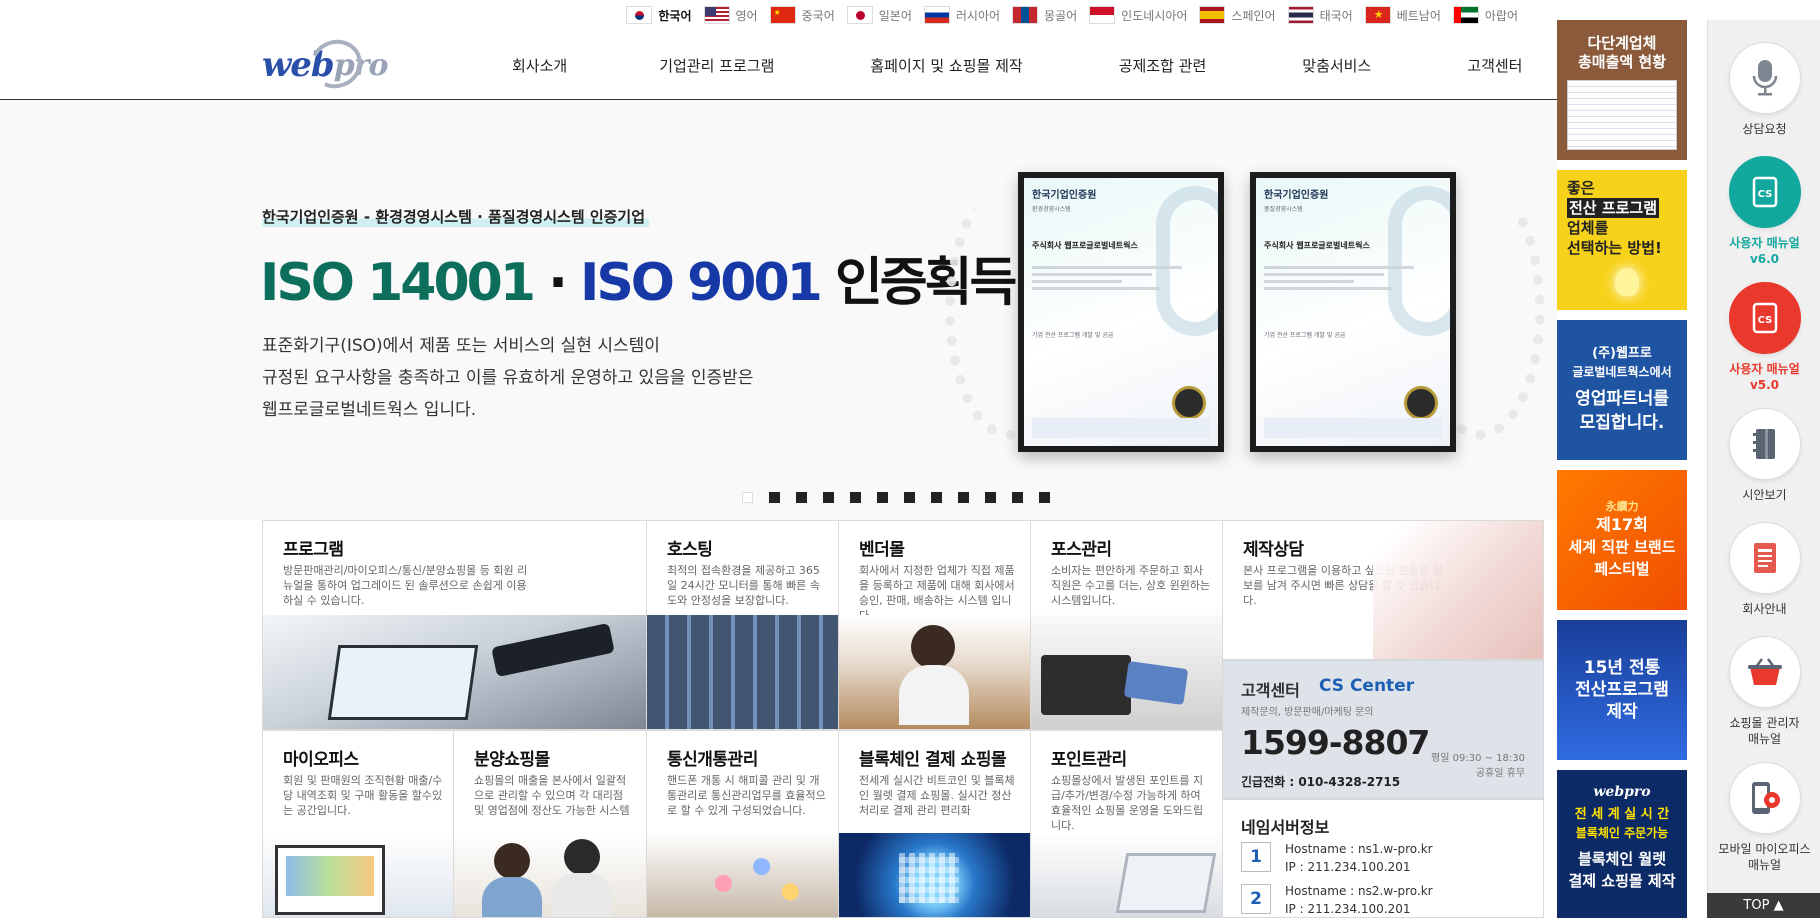 The height and width of the screenshot is (920, 1820). Describe the element at coordinates (358, 875) in the screenshot. I see `dashboard-monitor-image` at that location.